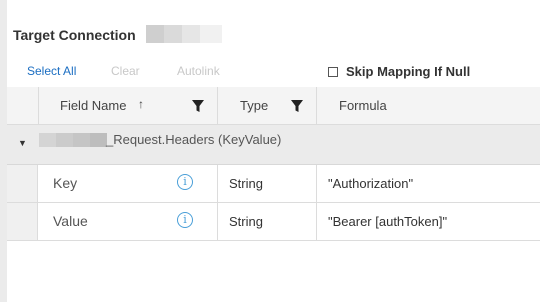 The image size is (540, 302). What do you see at coordinates (370, 183) in the screenshot?
I see `formula-cell: "Authorization"` at bounding box center [370, 183].